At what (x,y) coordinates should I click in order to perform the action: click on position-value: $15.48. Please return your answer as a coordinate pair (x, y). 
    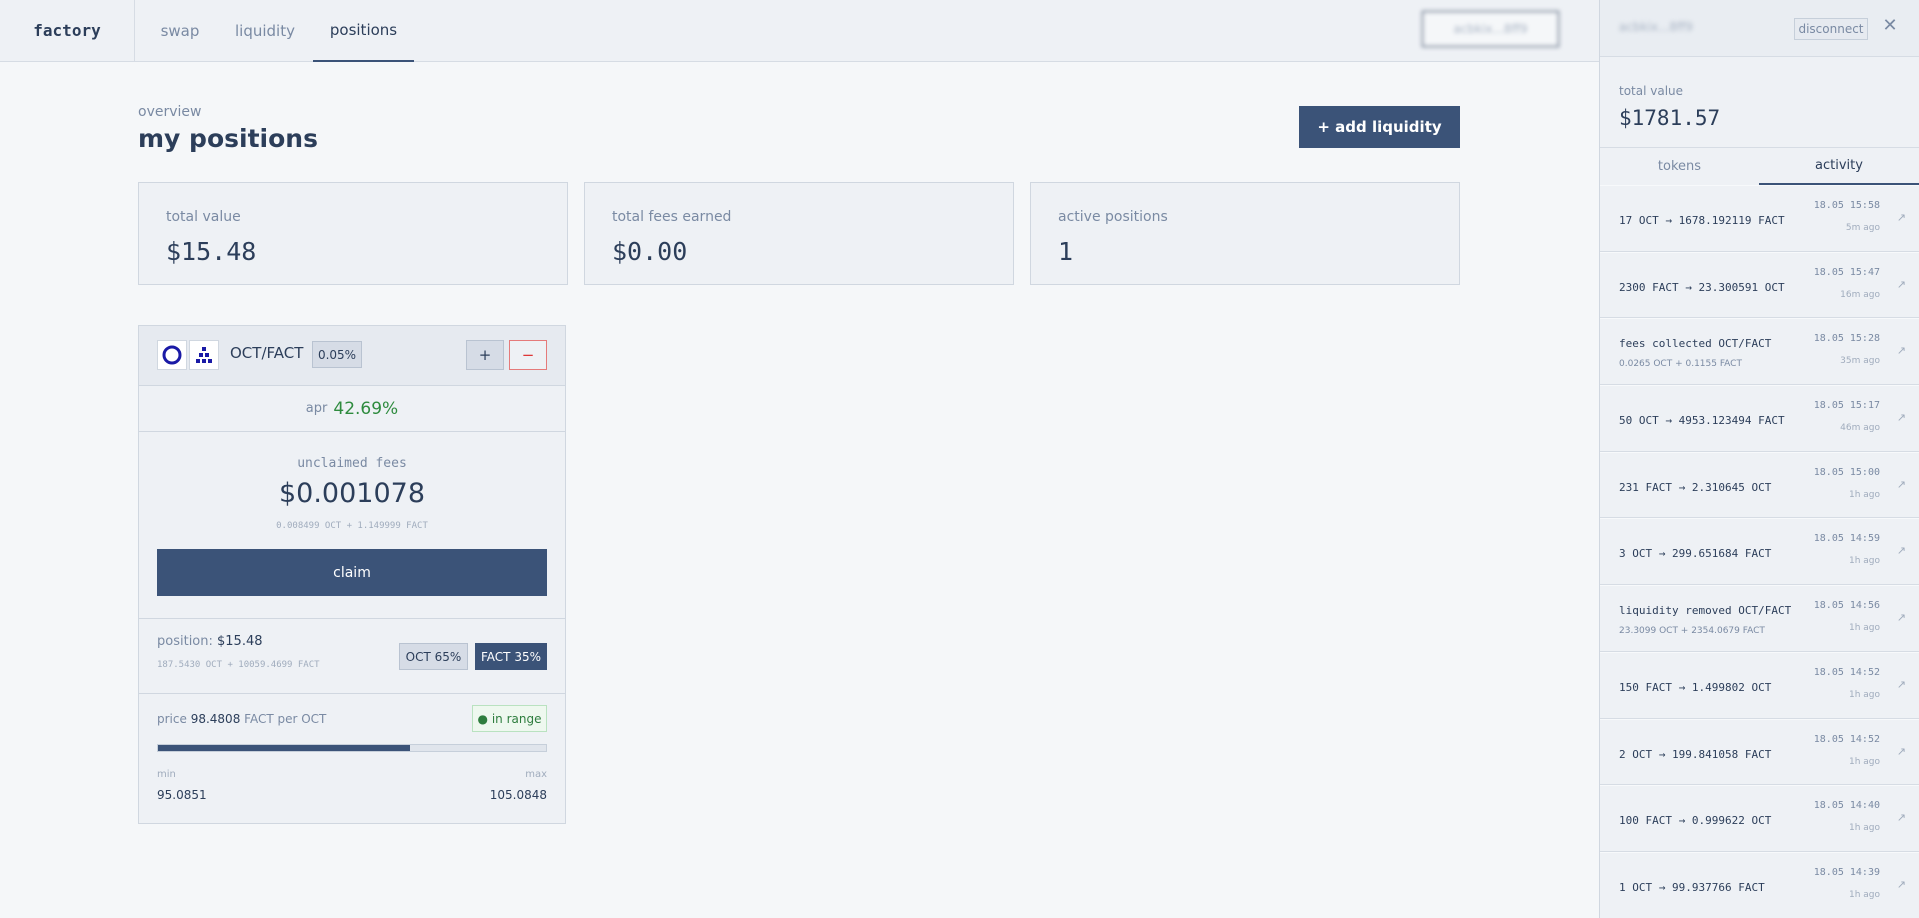
    Looking at the image, I should click on (240, 641).